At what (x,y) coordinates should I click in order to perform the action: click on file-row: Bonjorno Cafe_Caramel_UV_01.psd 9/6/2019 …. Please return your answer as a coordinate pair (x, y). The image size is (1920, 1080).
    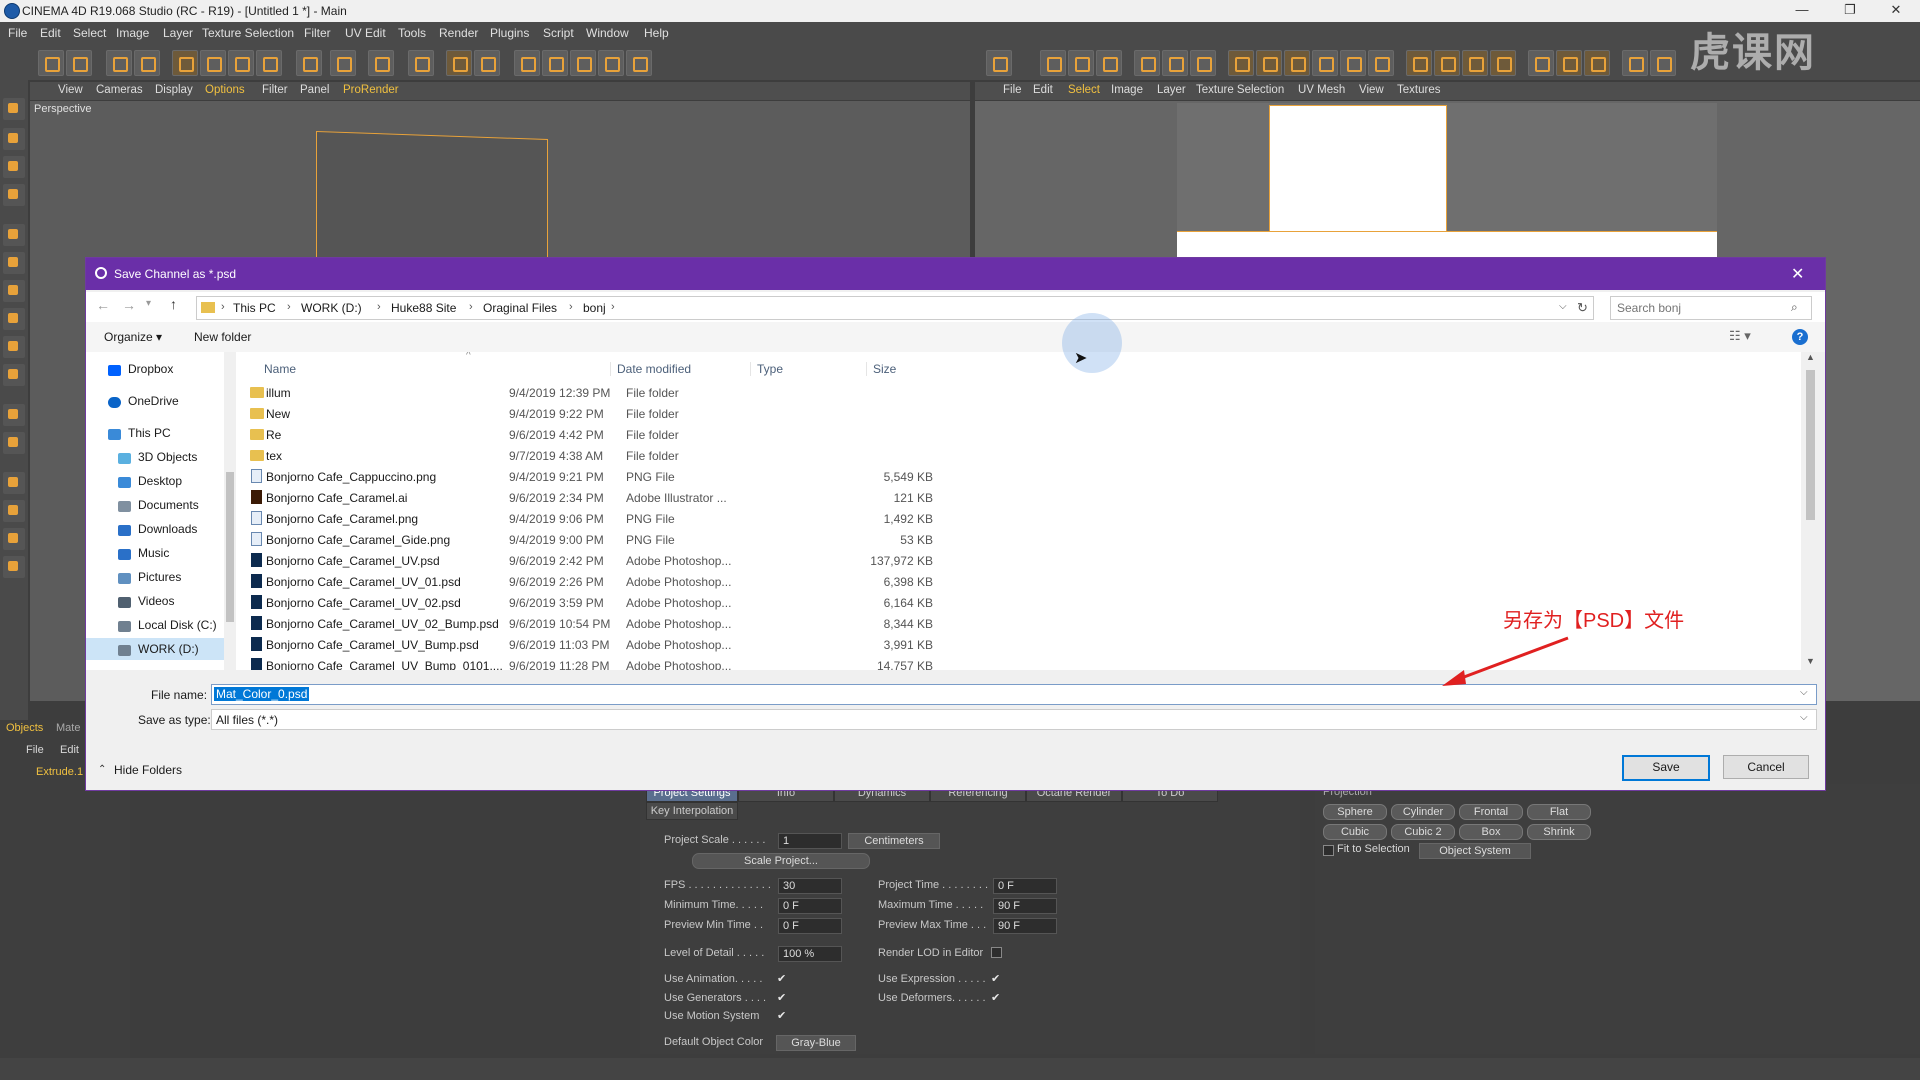
    Looking at the image, I should click on (584, 581).